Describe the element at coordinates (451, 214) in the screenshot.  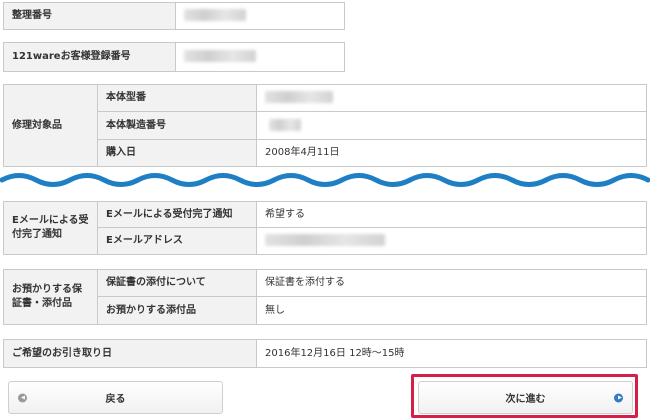
I see `email-notice-value: 希望する` at that location.